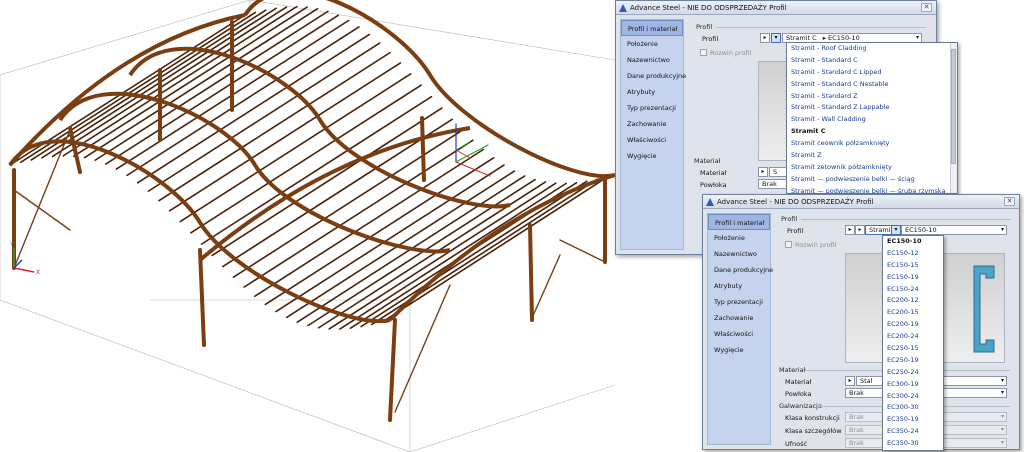  Describe the element at coordinates (906, 219) in the screenshot. I see `divider` at that location.